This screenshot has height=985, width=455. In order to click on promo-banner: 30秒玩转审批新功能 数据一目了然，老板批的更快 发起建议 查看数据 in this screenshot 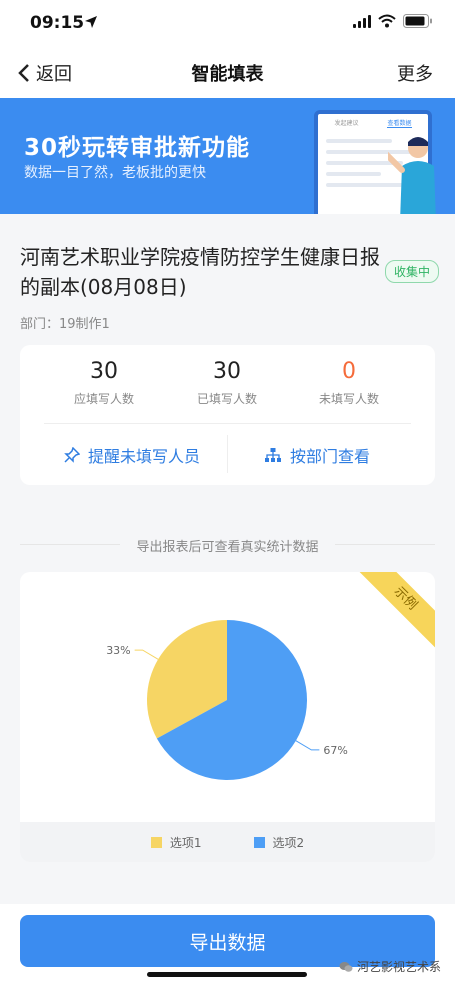, I will do `click(227, 156)`.